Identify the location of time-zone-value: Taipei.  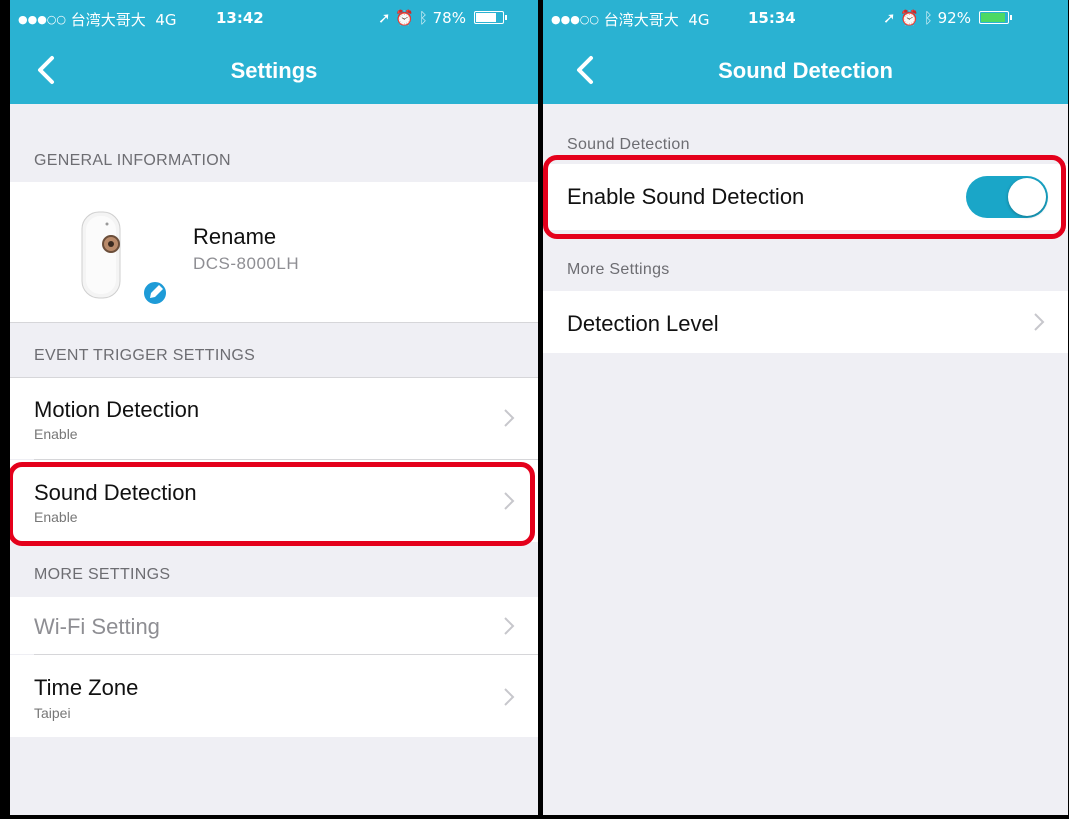
(52, 713).